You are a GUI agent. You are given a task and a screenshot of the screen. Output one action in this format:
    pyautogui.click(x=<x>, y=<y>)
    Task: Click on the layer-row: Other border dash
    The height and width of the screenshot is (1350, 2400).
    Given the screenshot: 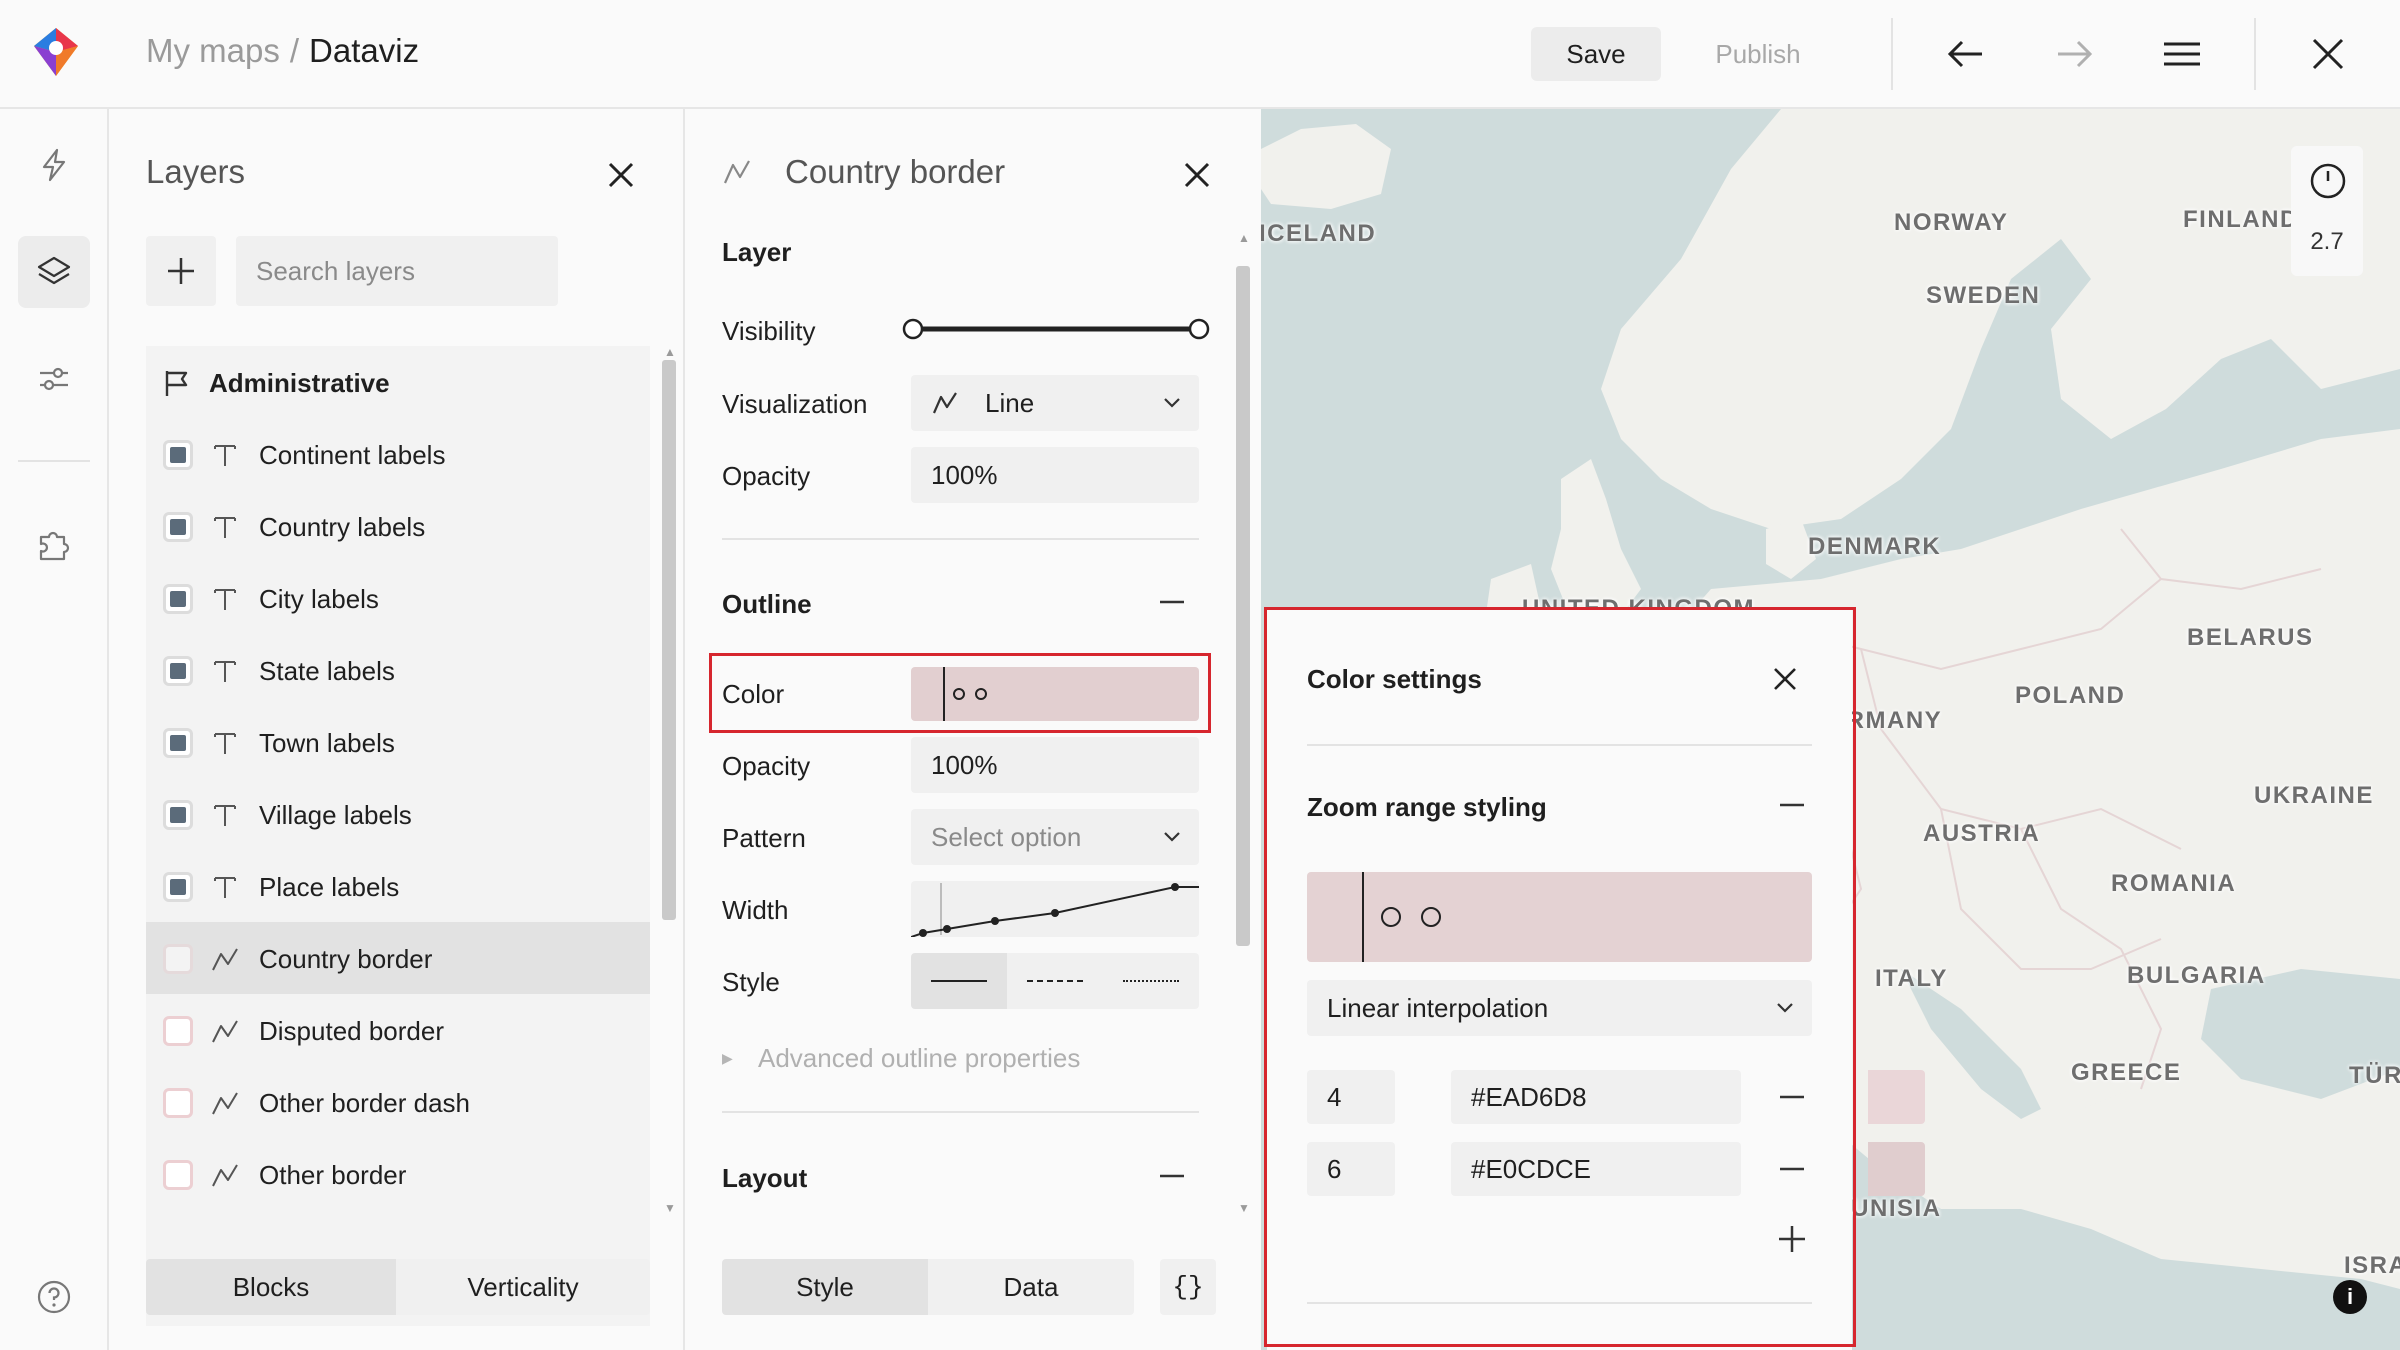 What is the action you would take?
    pyautogui.click(x=398, y=1102)
    